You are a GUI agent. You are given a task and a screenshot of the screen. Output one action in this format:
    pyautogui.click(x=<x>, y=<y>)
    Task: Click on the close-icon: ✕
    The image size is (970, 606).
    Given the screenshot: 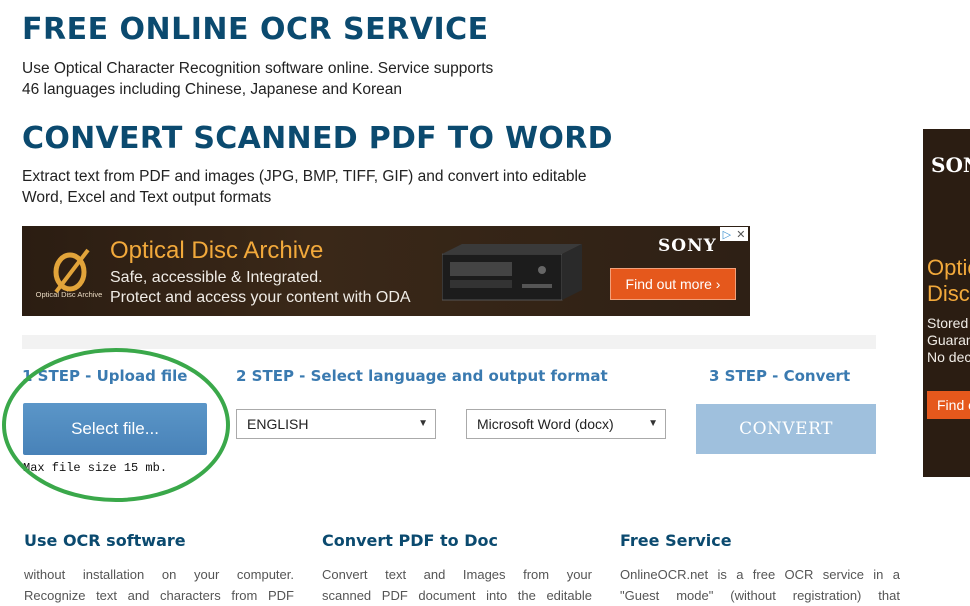 What is the action you would take?
    pyautogui.click(x=740, y=234)
    